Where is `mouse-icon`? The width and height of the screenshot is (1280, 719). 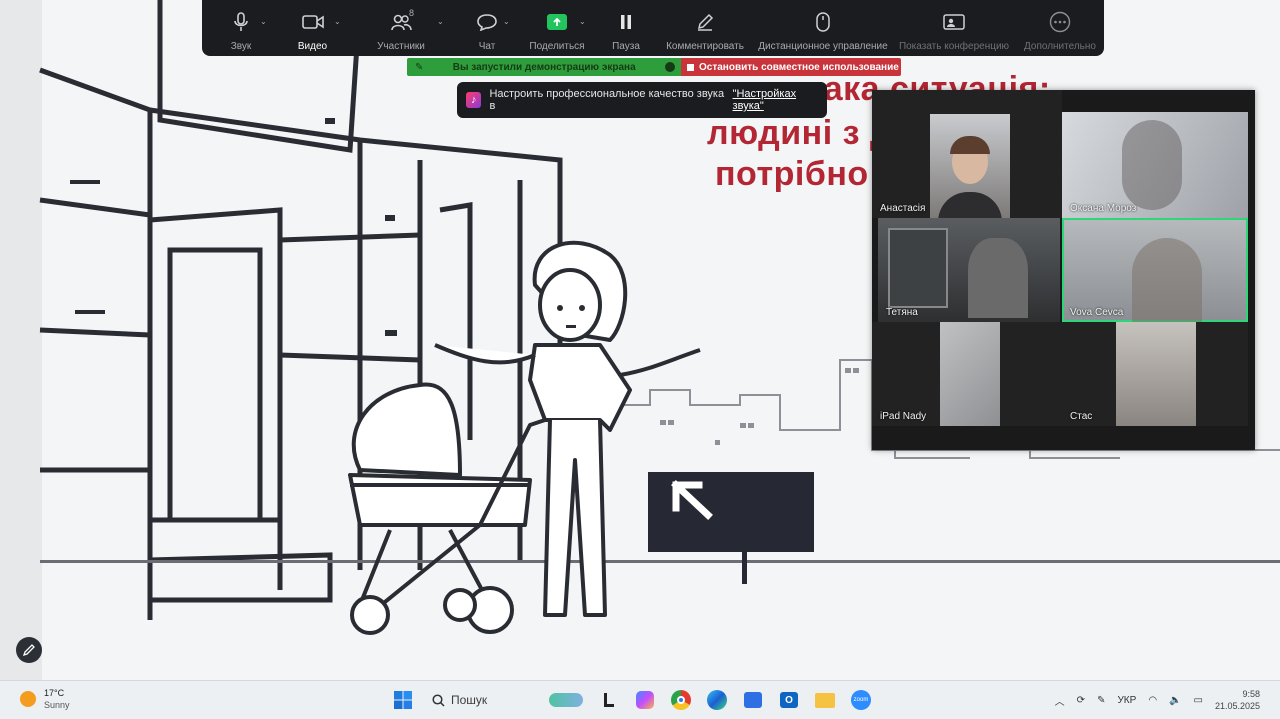
mouse-icon is located at coordinates (823, 22).